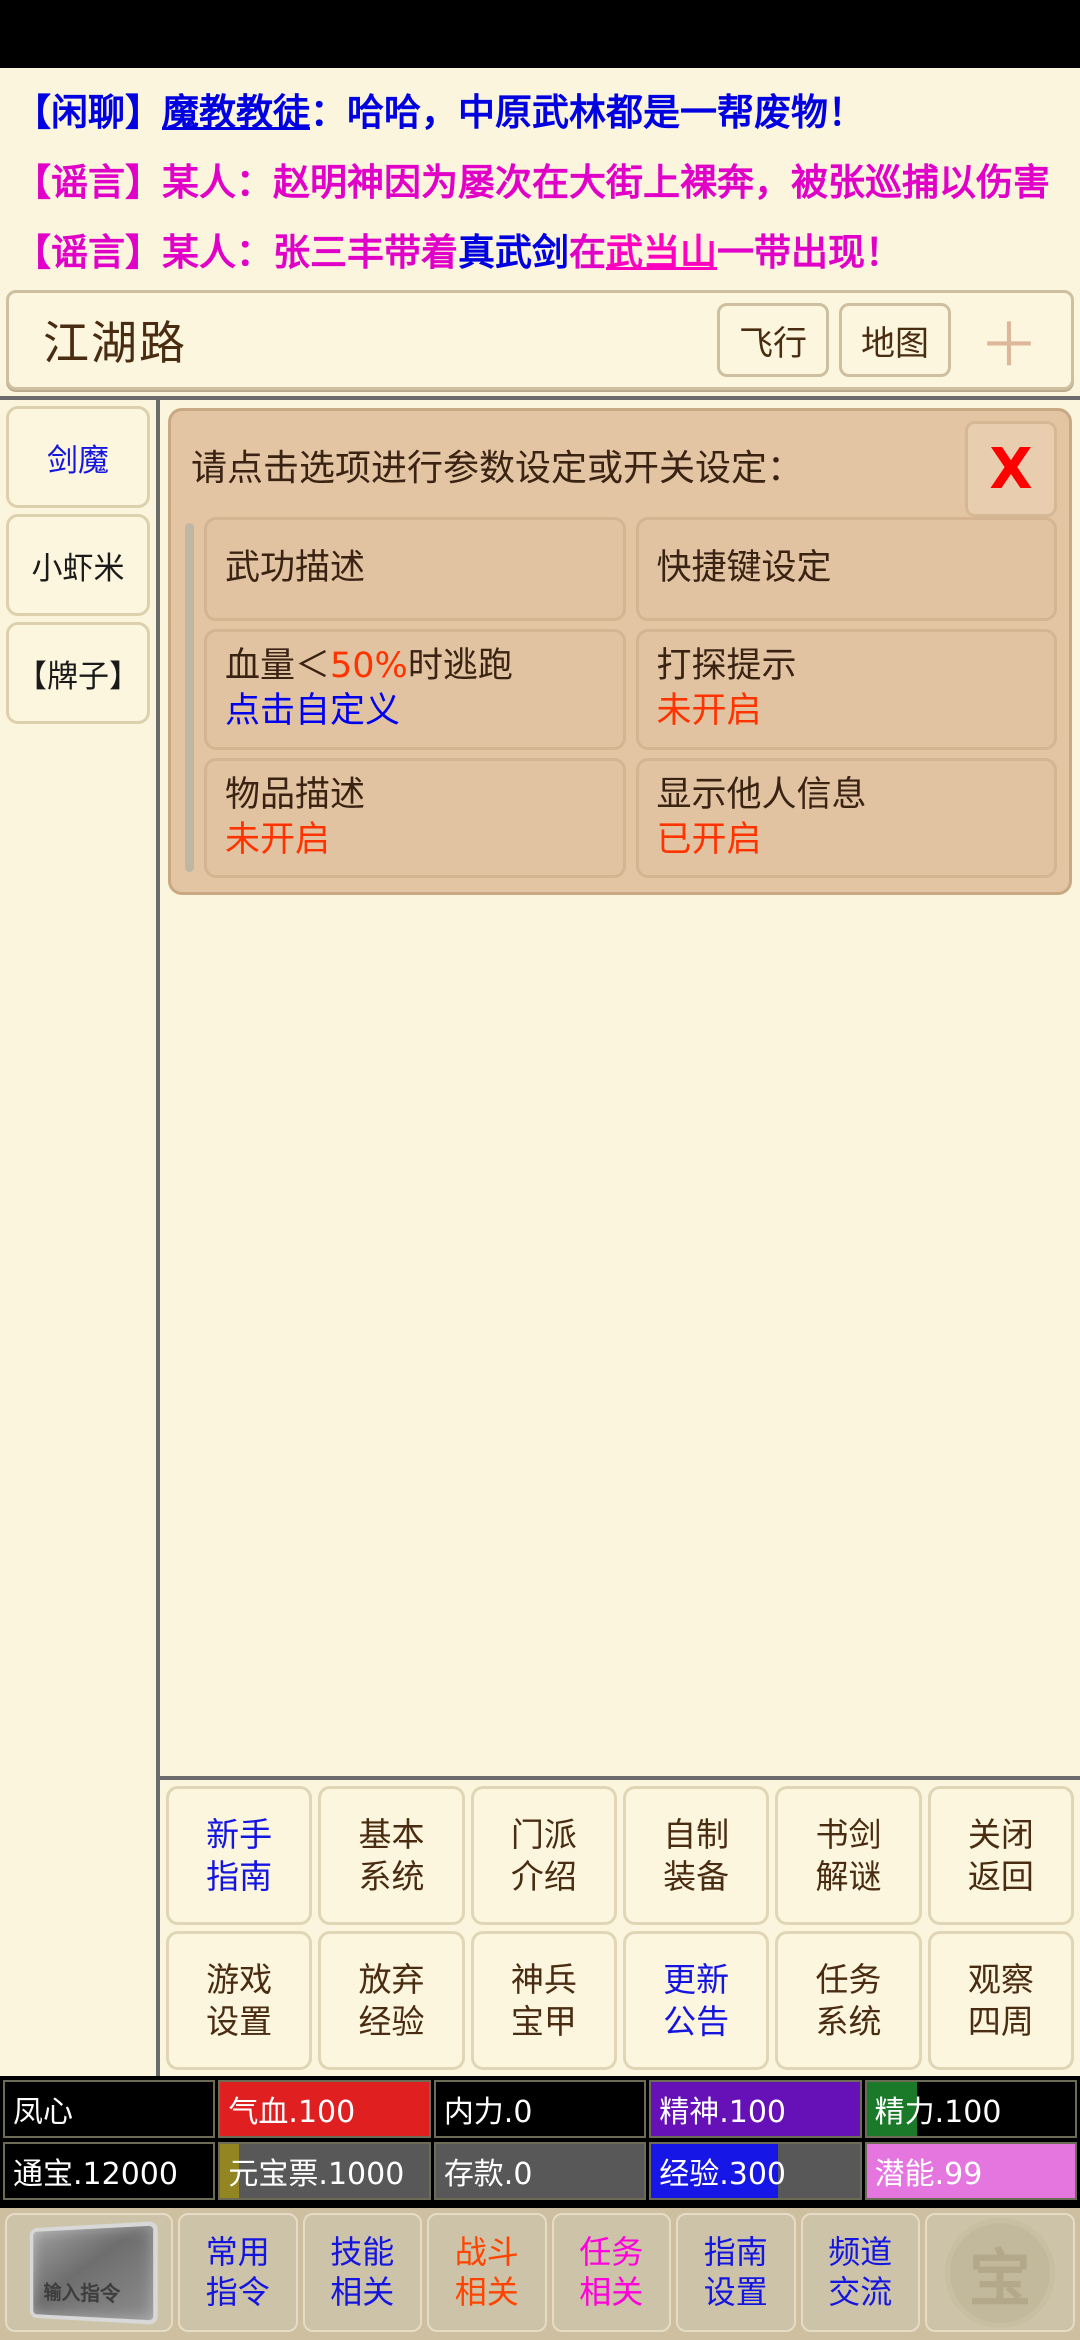 The image size is (1080, 2340). Describe the element at coordinates (78, 565) in the screenshot. I see `sidebar-item-player: 小虾米` at that location.